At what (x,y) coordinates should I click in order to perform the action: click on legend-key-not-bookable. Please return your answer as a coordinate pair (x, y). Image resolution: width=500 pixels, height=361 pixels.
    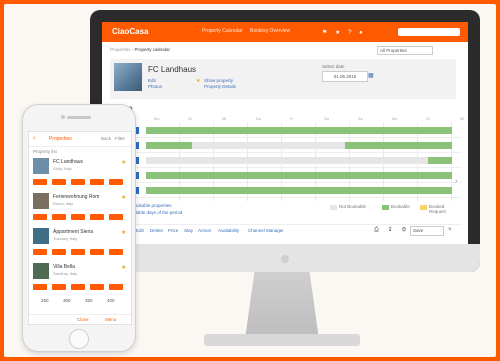
    Looking at the image, I should click on (333, 207).